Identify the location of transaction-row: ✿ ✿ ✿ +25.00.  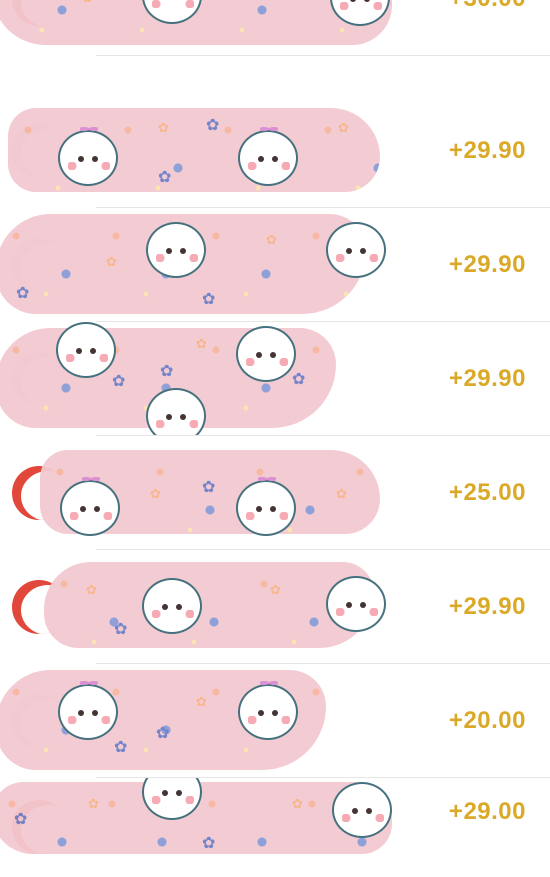
(275, 493).